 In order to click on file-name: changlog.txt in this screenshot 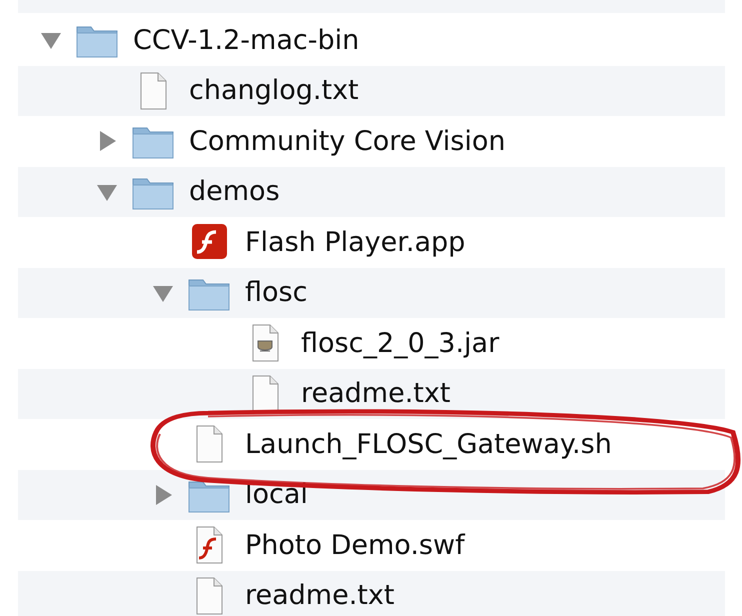, I will do `click(274, 90)`.